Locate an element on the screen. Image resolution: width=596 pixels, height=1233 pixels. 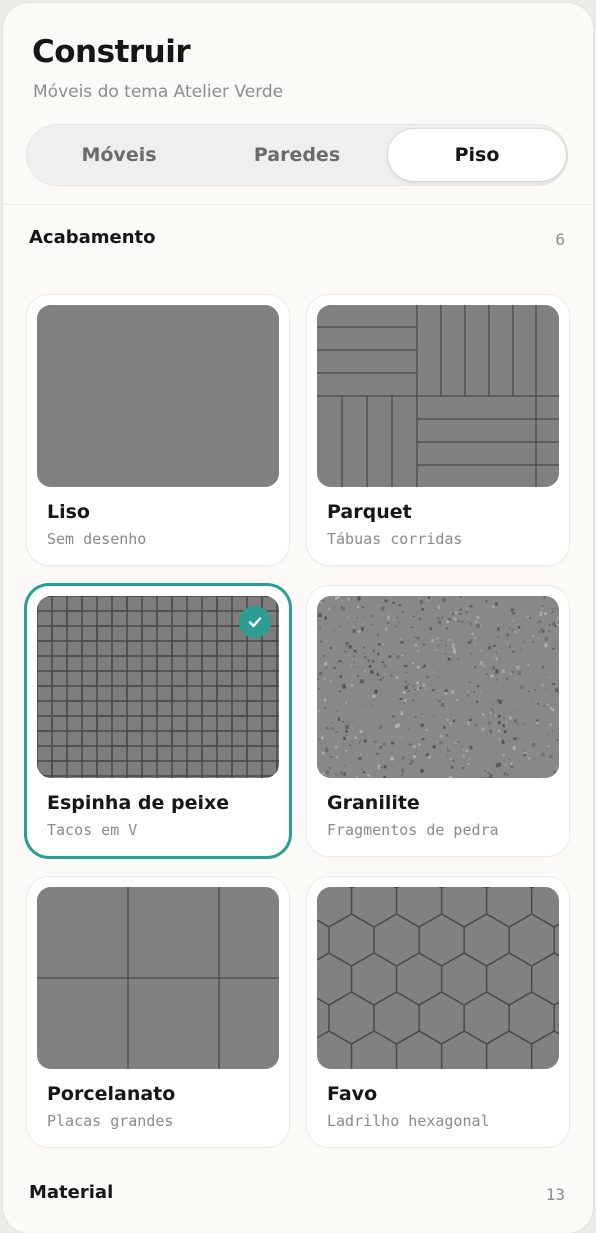
finish-card-liso: Liso Sem desenho is located at coordinates (158, 430).